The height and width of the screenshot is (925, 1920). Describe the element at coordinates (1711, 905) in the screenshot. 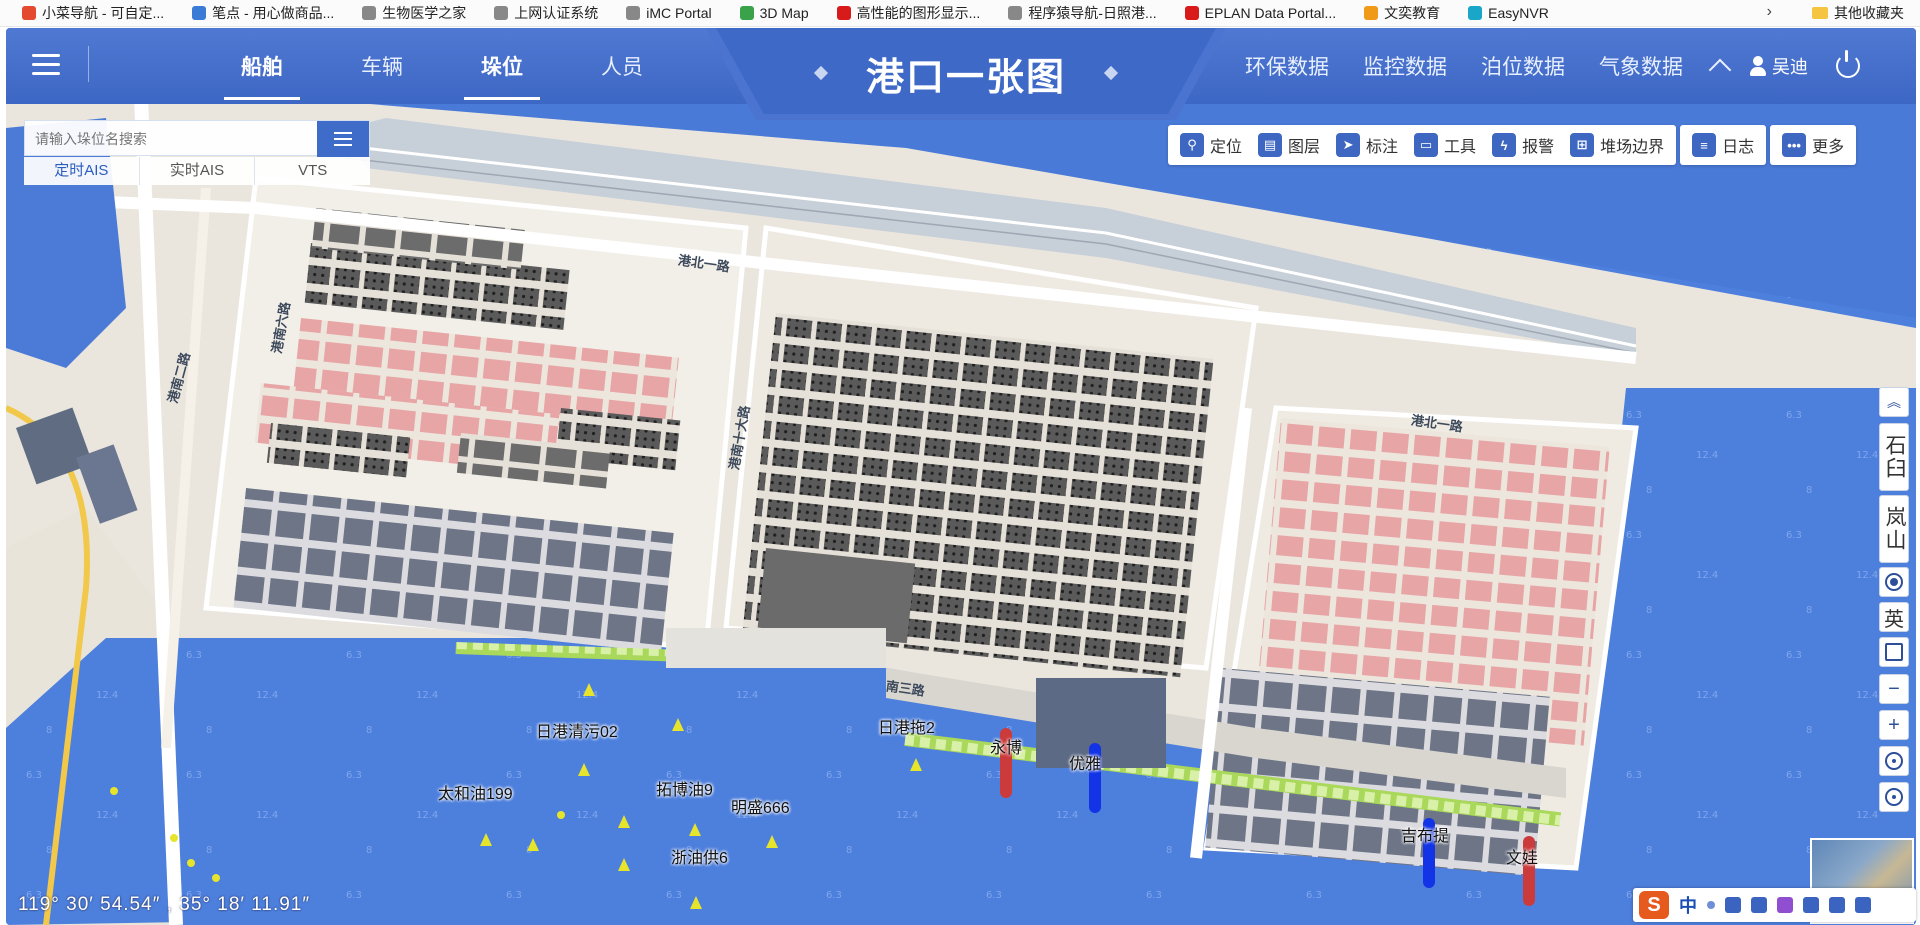

I see `punctuation-icon` at that location.